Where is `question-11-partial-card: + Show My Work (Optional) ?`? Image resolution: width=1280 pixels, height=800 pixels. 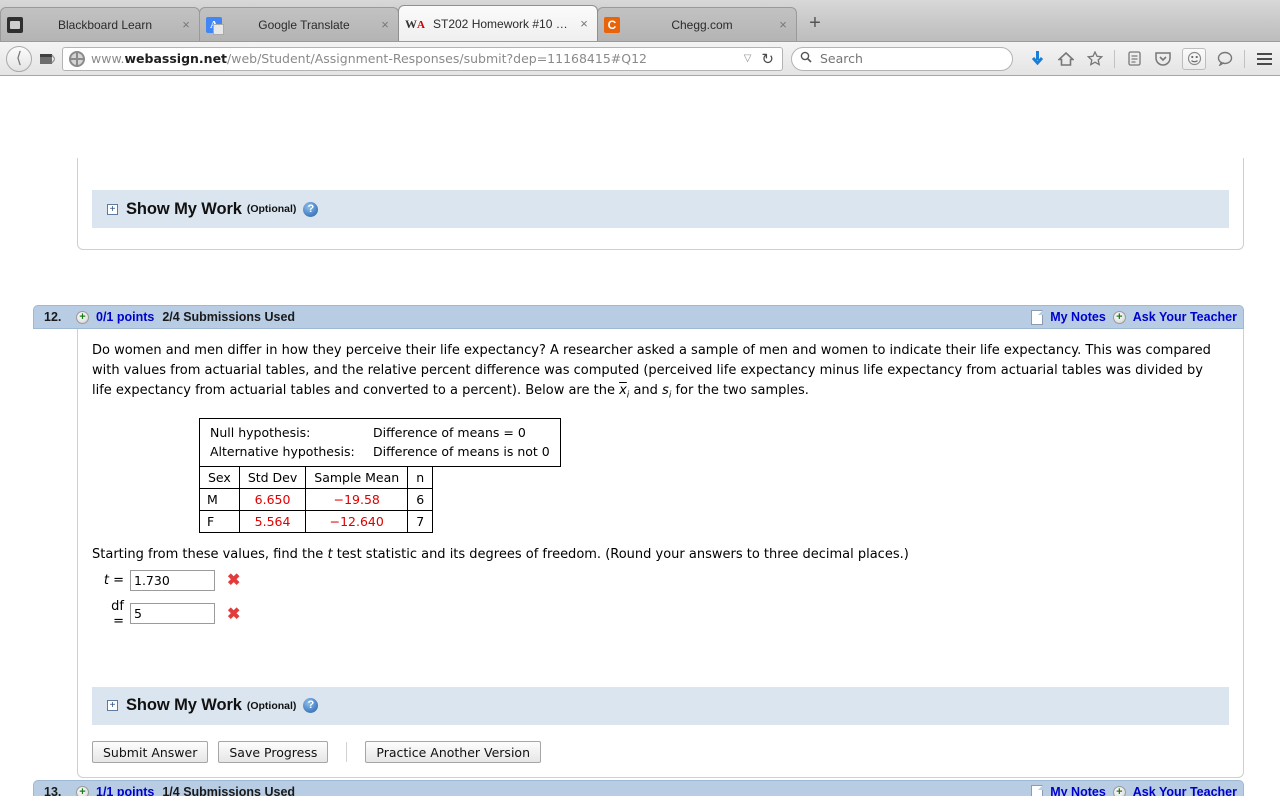 question-11-partial-card: + Show My Work (Optional) ? is located at coordinates (660, 204).